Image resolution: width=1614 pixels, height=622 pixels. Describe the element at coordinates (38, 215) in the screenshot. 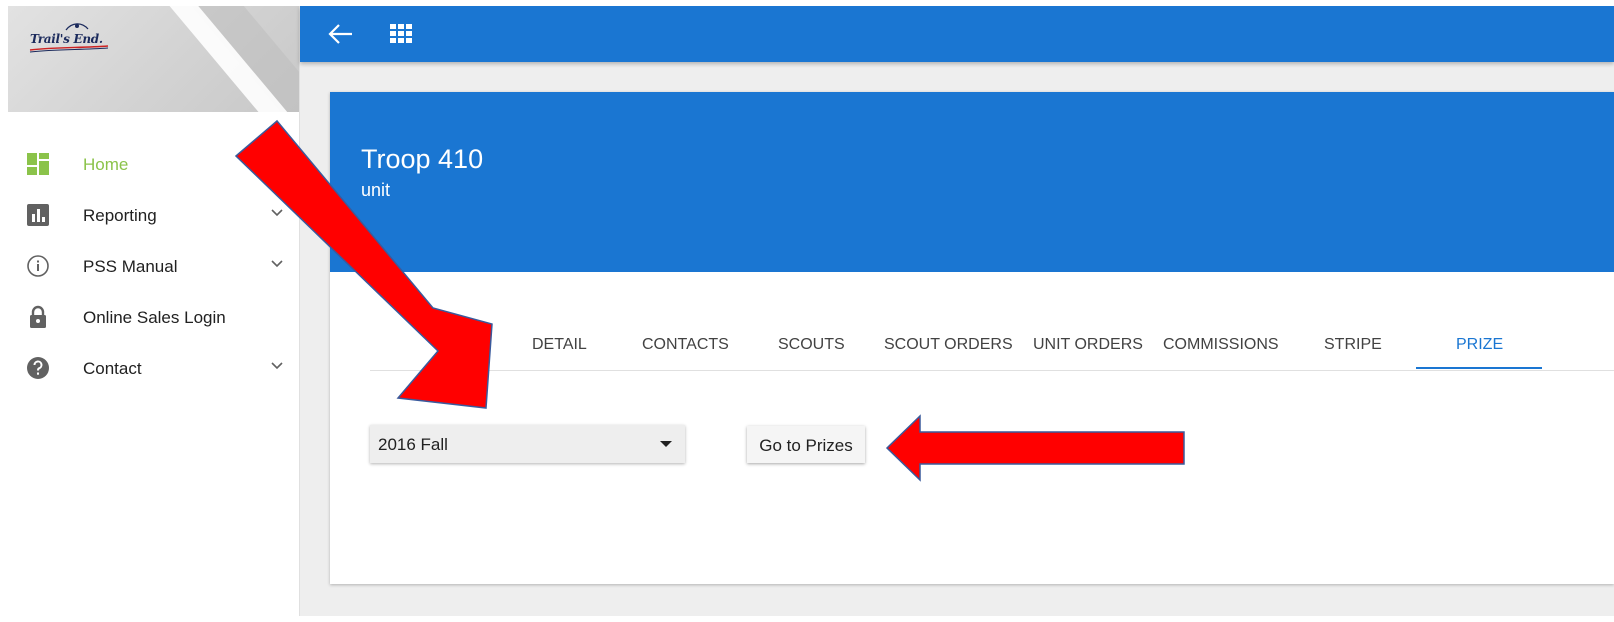

I see `bar-chart-icon` at that location.